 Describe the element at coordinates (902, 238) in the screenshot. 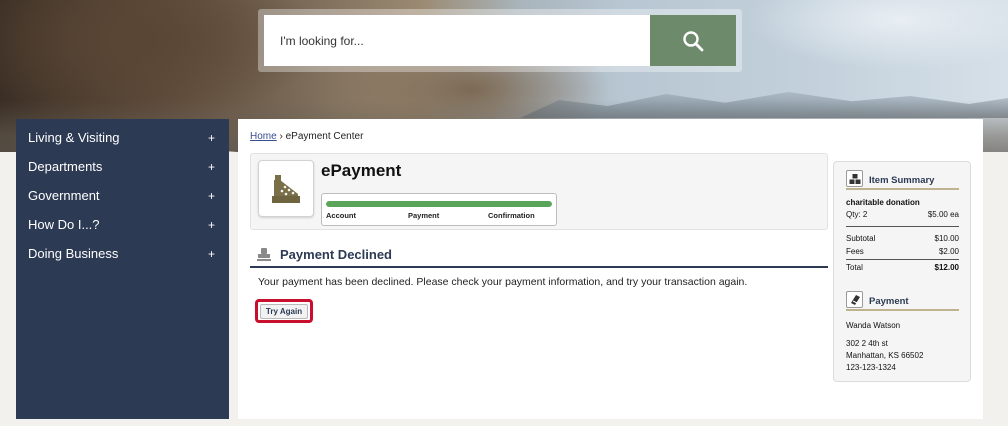

I see `subtotal-row: Subtotal $10.00` at that location.